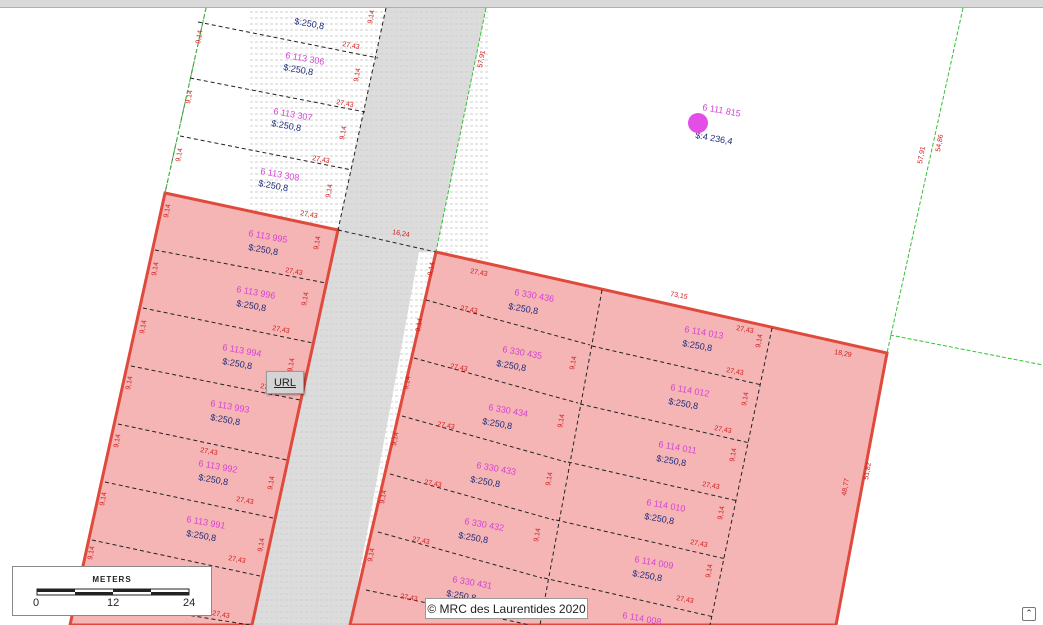  Describe the element at coordinates (506, 608) in the screenshot. I see `map-attribution: © MRC des Laurentides 2020` at that location.